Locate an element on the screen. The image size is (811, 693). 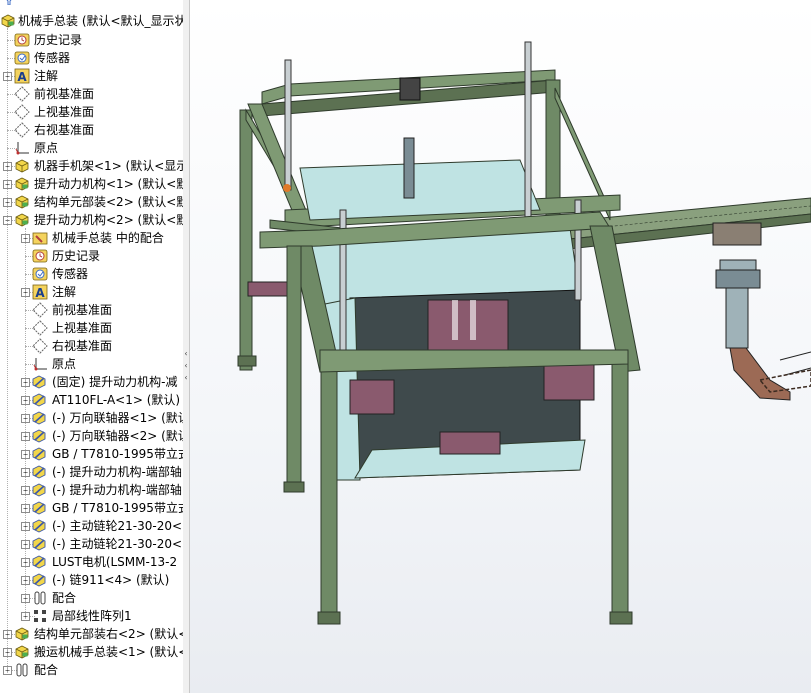
tree-item: + (-) 万向联轴器<2> (默认 is located at coordinates (91, 436).